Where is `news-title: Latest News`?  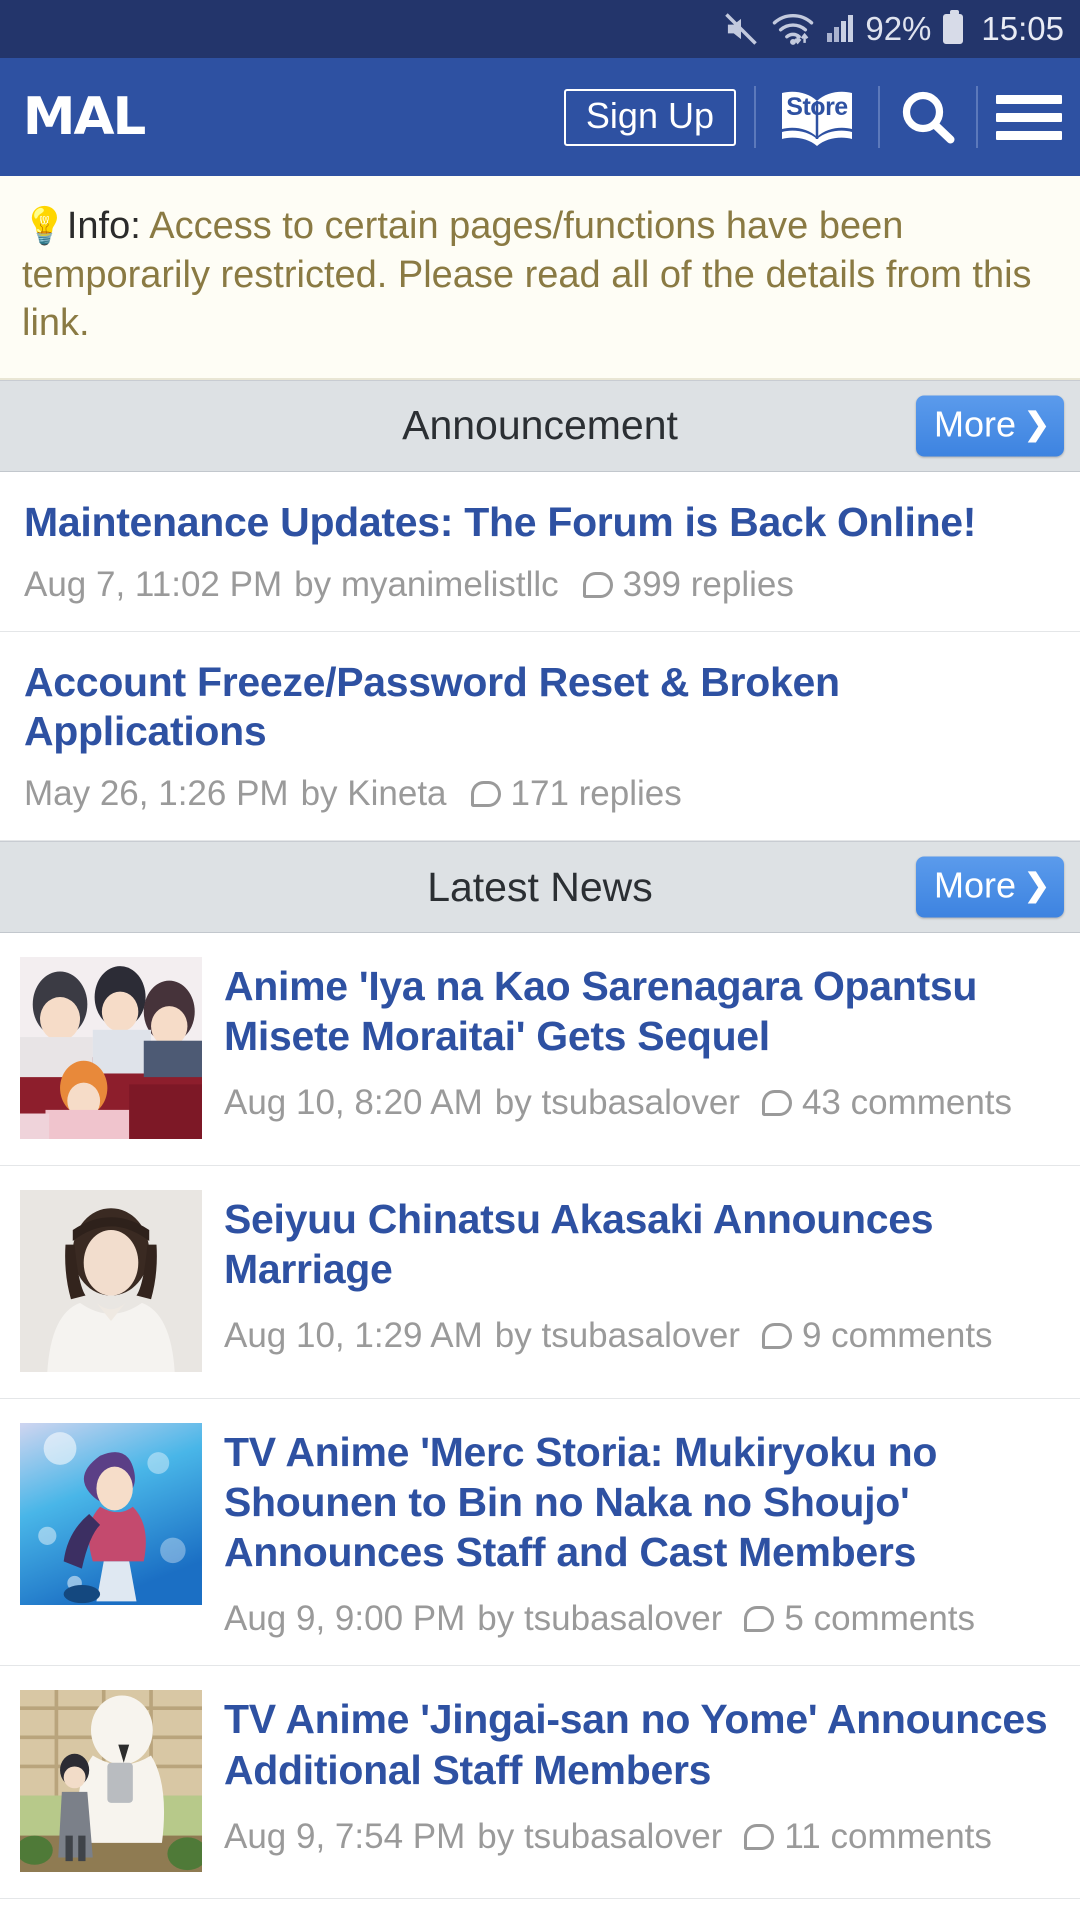
news-title: Latest News is located at coordinates (540, 886).